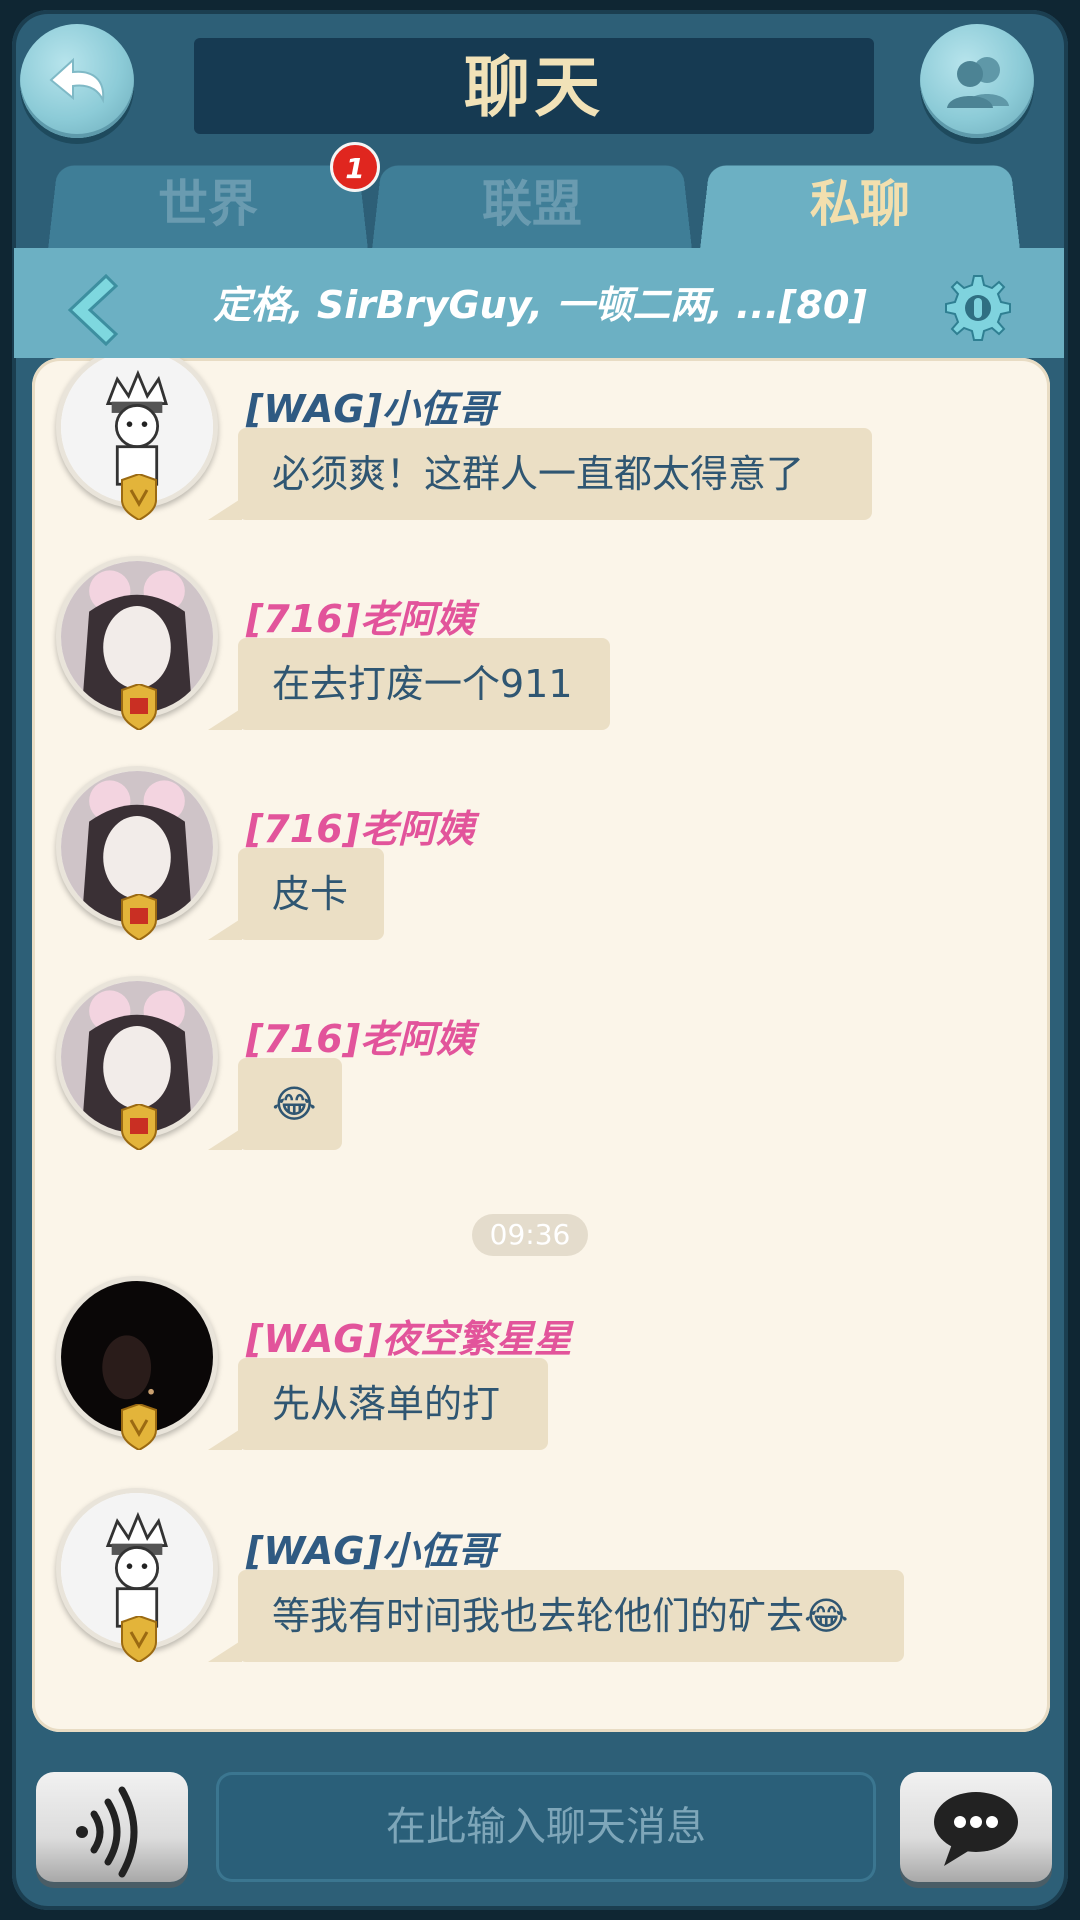 The height and width of the screenshot is (1920, 1080). I want to click on speech-bubble-icon, so click(976, 1829).